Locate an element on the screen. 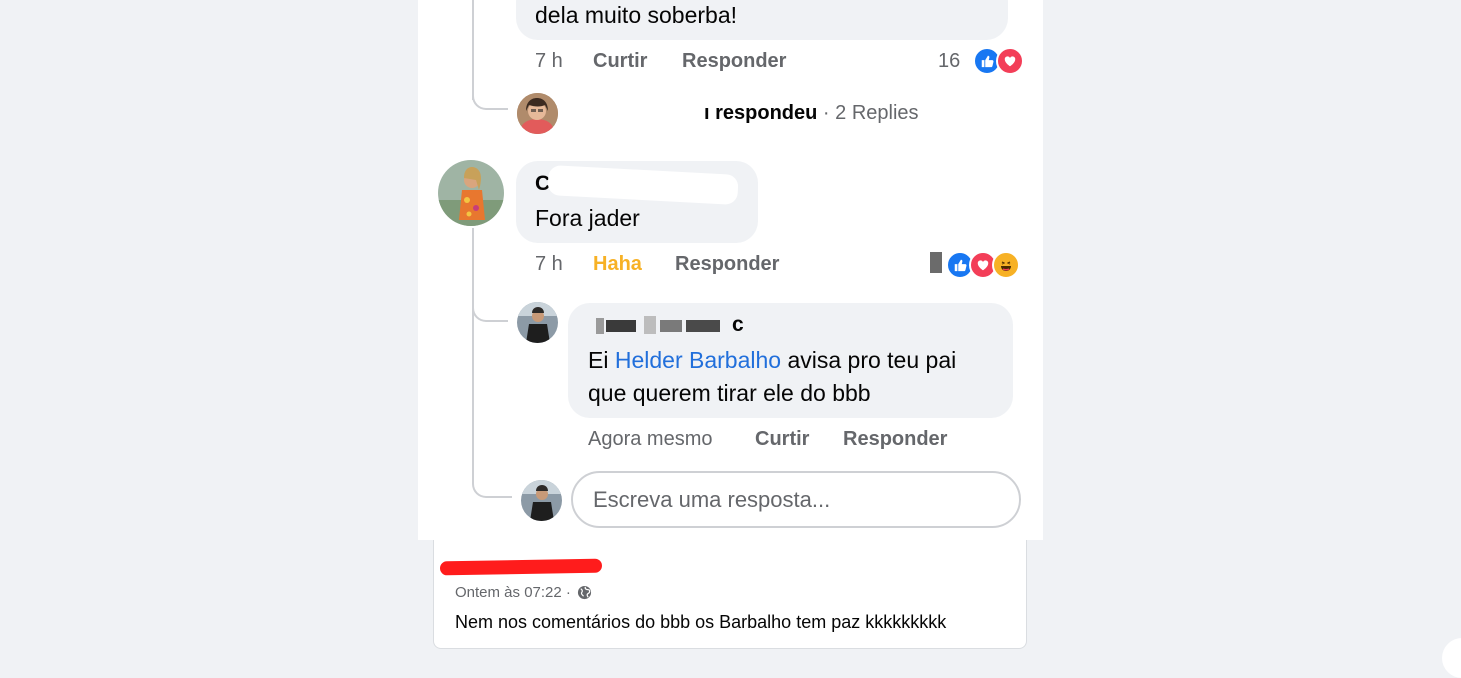  count-redaction is located at coordinates (936, 262).